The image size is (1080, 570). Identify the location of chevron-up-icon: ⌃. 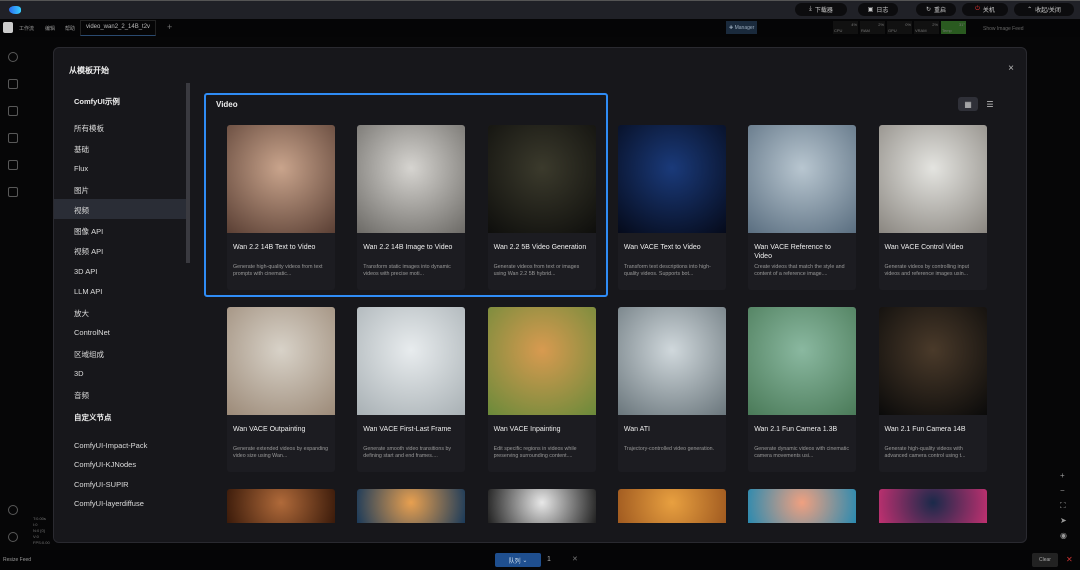
(1030, 10).